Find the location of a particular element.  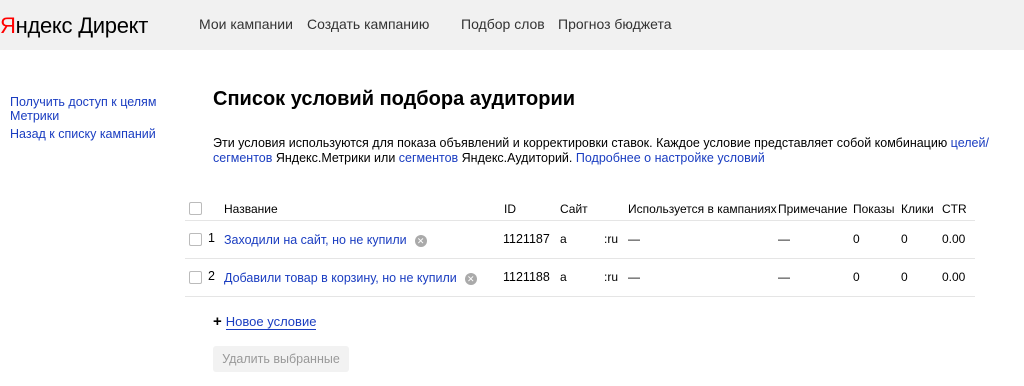

row-id: 1121187 is located at coordinates (526, 239).